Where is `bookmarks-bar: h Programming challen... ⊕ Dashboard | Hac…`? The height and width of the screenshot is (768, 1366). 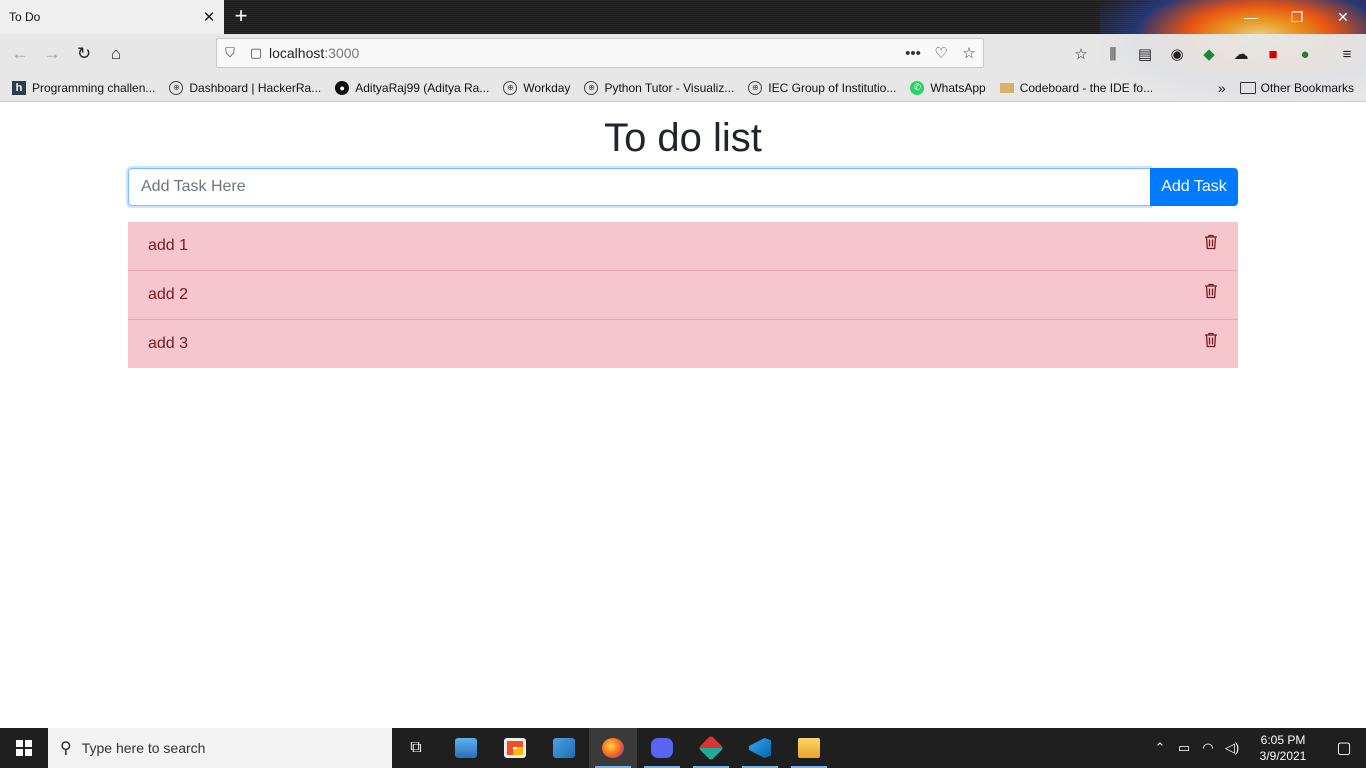 bookmarks-bar: h Programming challen... ⊕ Dashboard | Hac… is located at coordinates (683, 88).